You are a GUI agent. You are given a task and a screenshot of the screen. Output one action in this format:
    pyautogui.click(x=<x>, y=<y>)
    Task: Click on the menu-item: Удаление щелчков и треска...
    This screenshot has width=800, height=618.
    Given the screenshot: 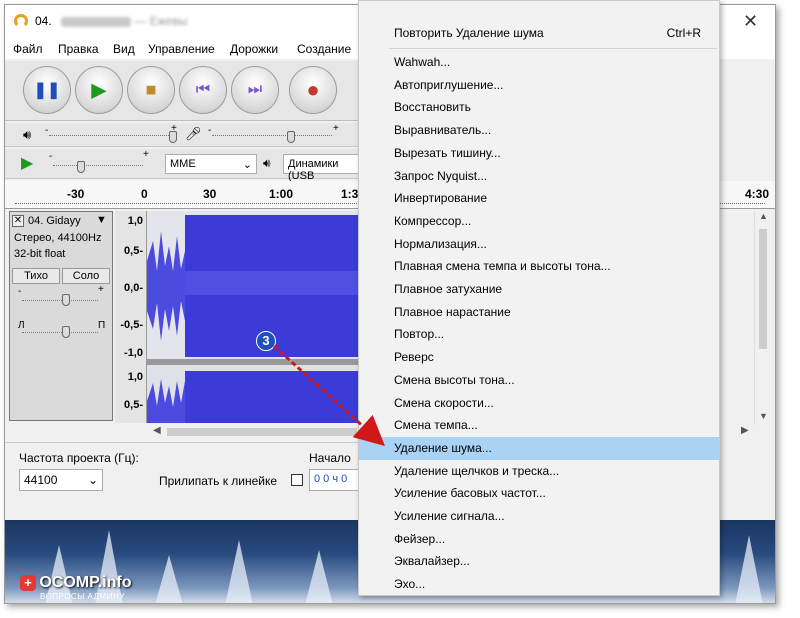 What is the action you would take?
    pyautogui.click(x=539, y=471)
    